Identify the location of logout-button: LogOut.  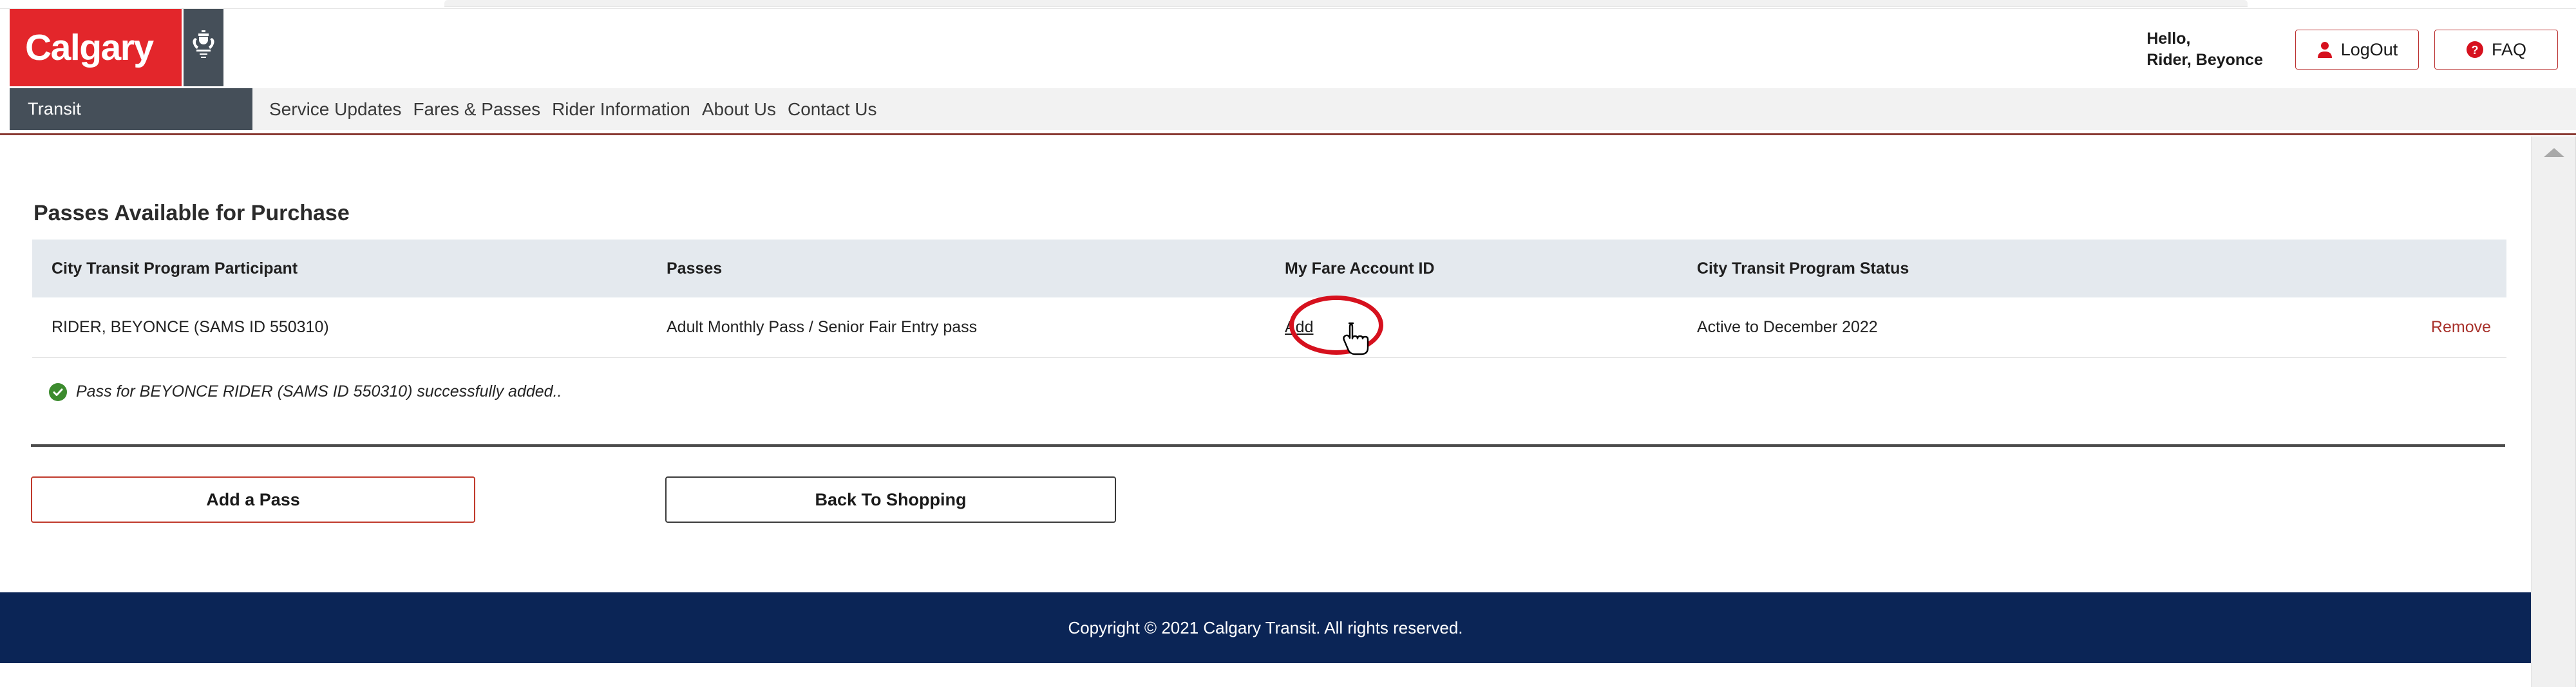
(2357, 50).